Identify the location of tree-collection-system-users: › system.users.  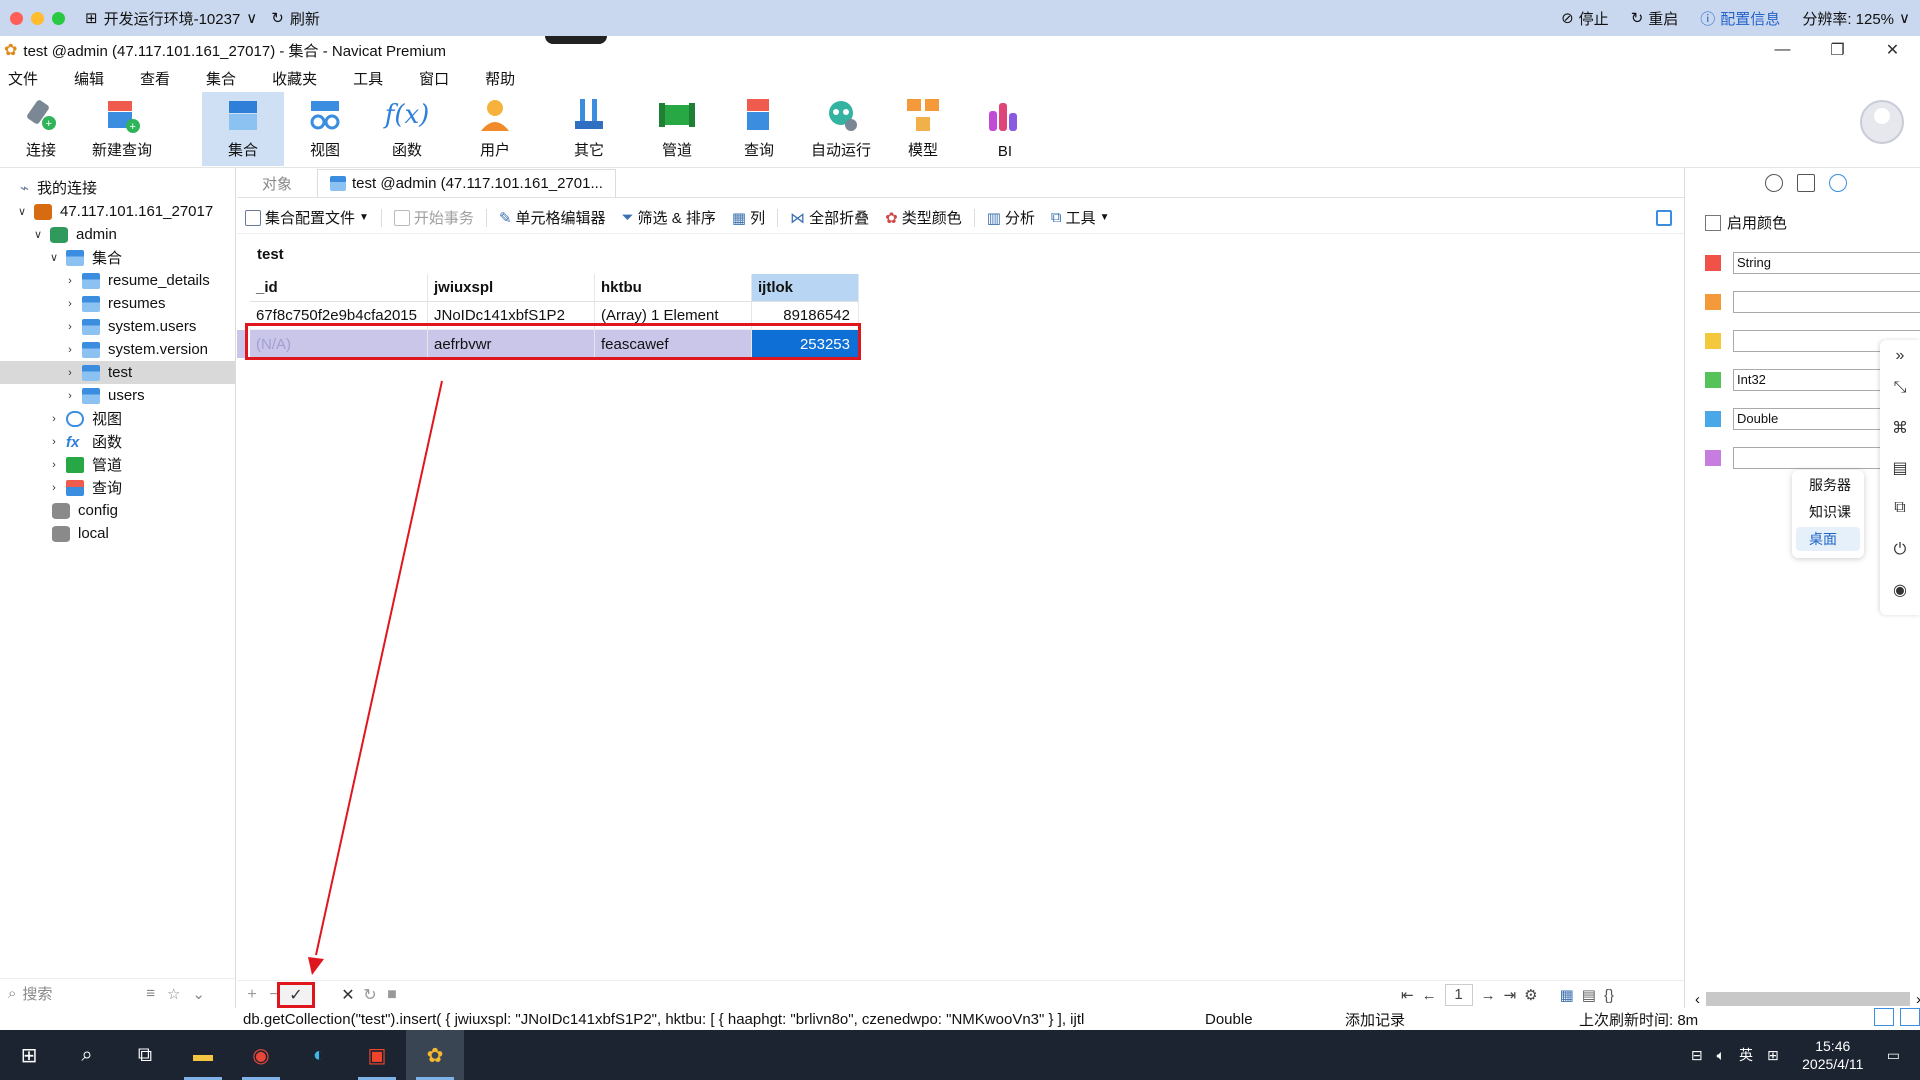
(117, 326).